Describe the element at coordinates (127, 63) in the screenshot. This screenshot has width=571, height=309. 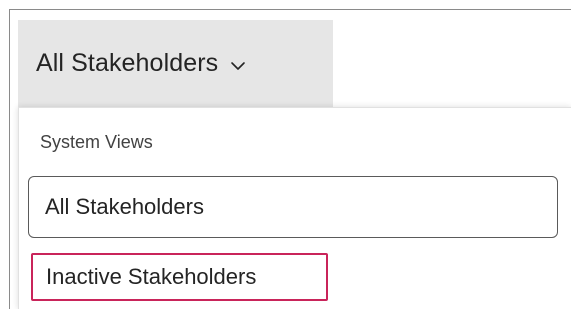
I see `view-selector-label: All Stakeholders` at that location.